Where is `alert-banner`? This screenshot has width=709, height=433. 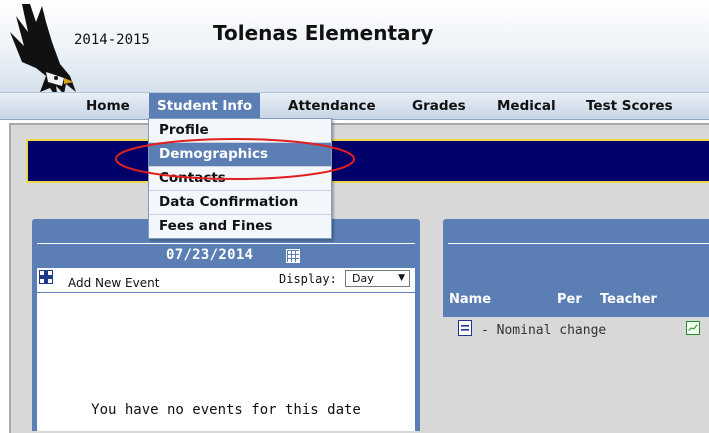
alert-banner is located at coordinates (367, 161).